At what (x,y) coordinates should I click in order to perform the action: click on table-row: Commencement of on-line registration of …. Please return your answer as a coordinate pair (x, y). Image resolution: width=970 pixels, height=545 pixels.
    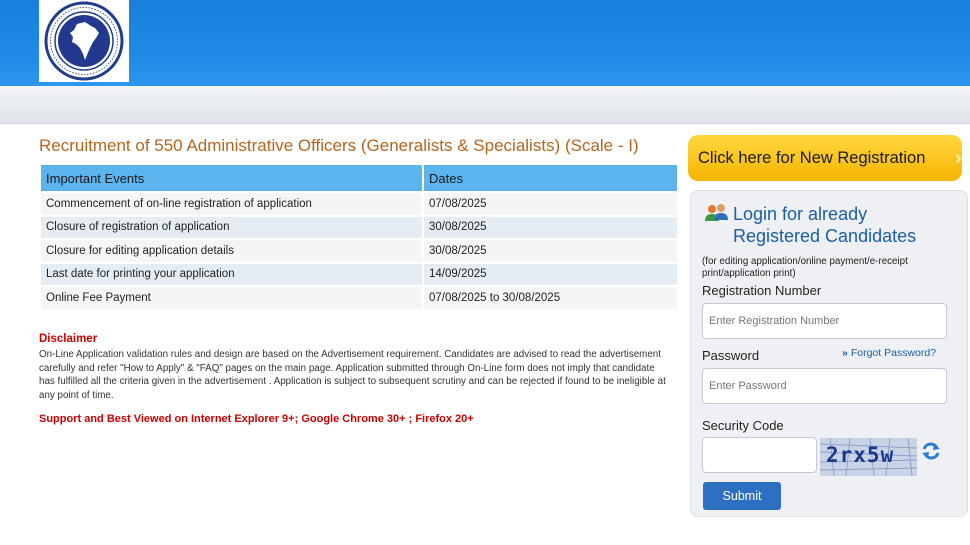
    Looking at the image, I should click on (359, 204).